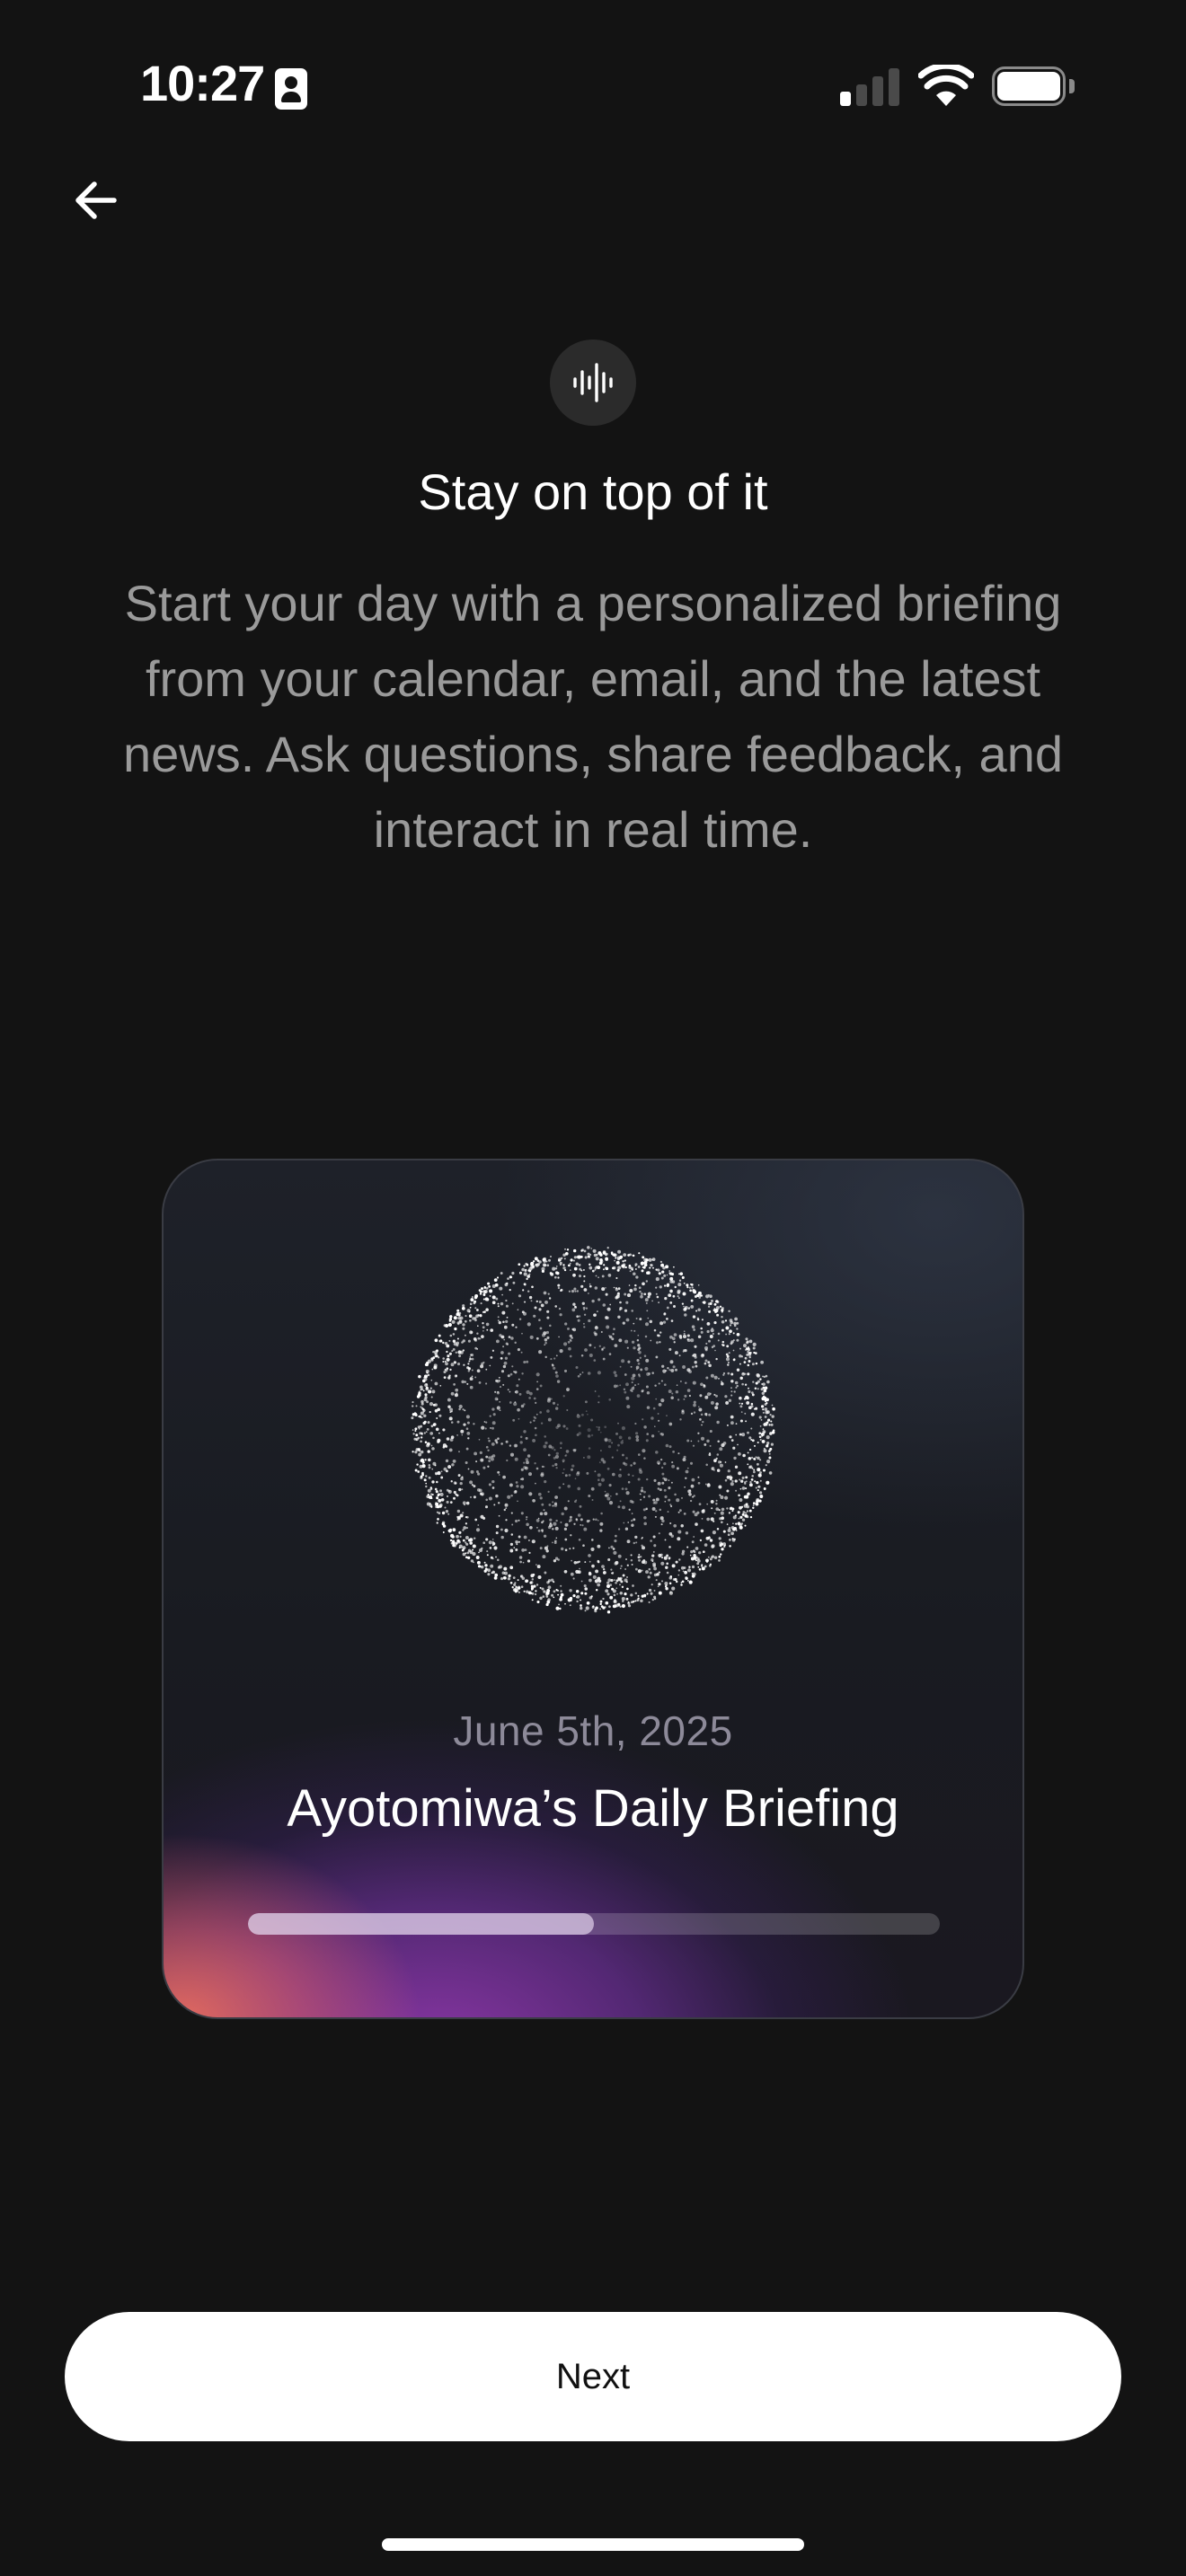 Image resolution: width=1186 pixels, height=2576 pixels. What do you see at coordinates (593, 1430) in the screenshot?
I see `particle-sphere-visual` at bounding box center [593, 1430].